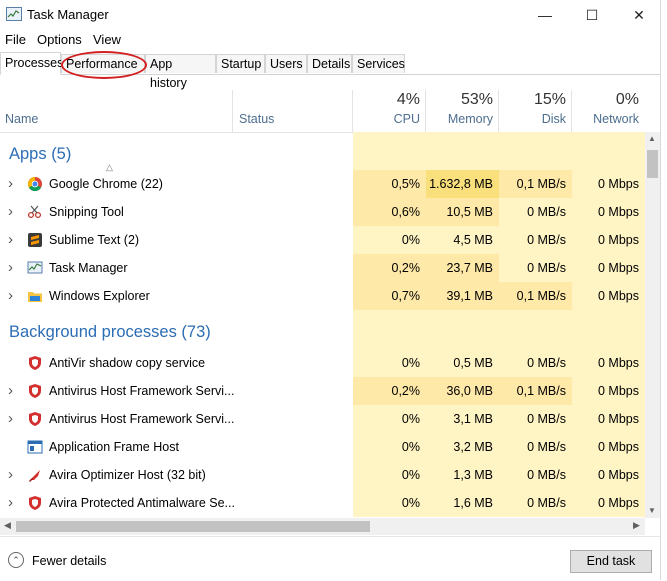  What do you see at coordinates (605, 119) in the screenshot?
I see `header-network: Network` at bounding box center [605, 119].